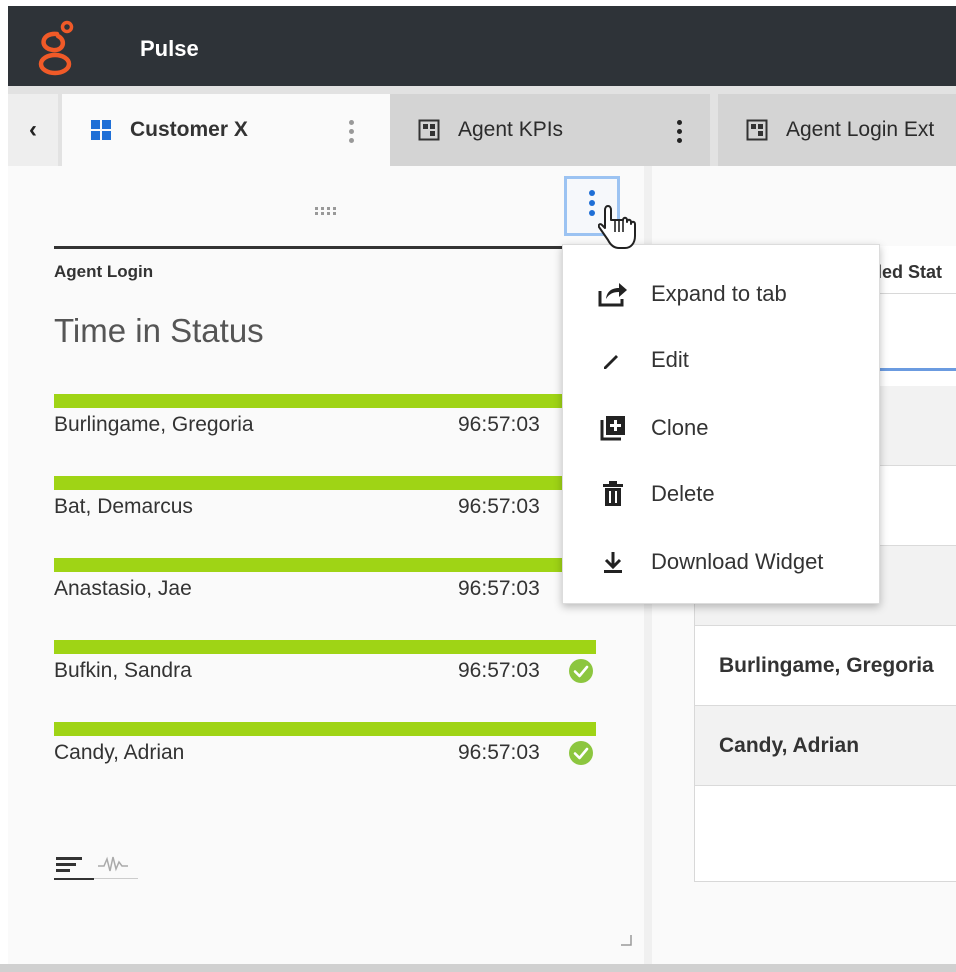 This screenshot has height=972, width=956. I want to click on table-row: Burlingame, Gregoria, so click(825, 666).